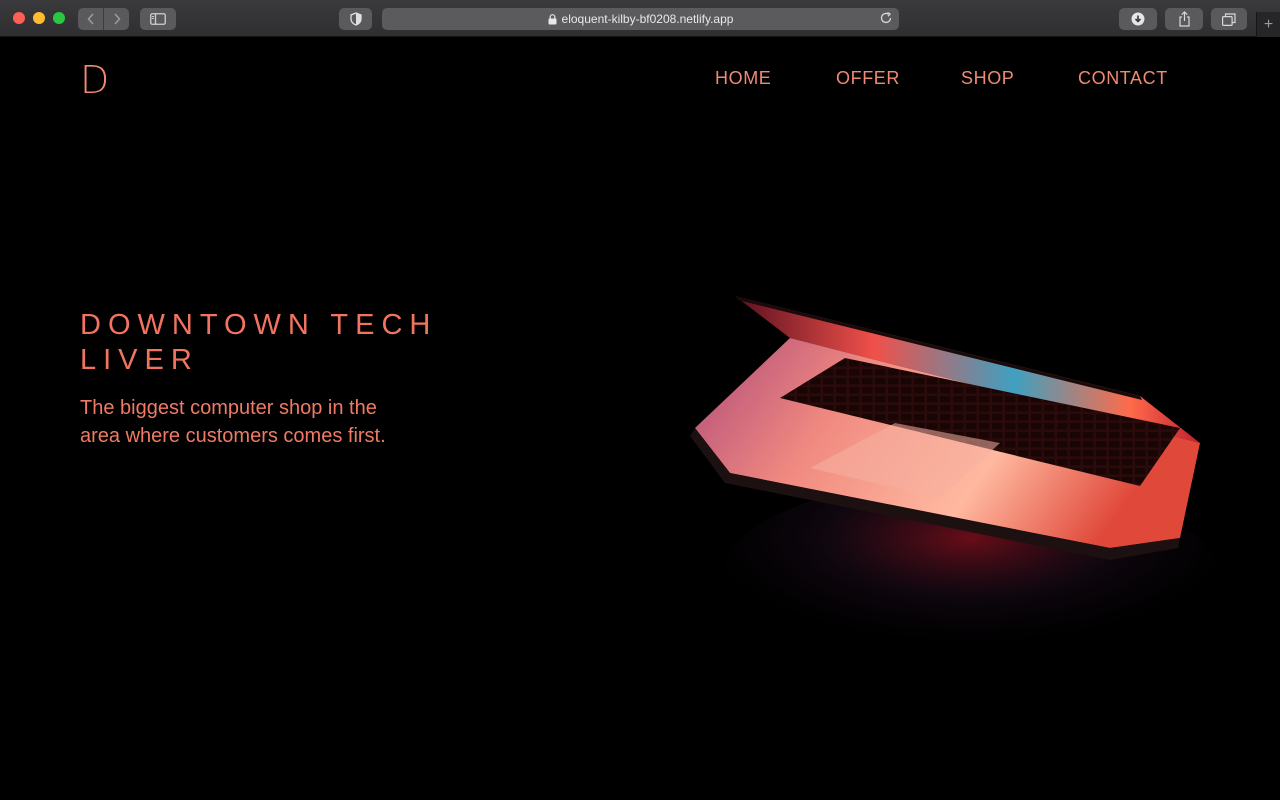 This screenshot has height=800, width=1280. I want to click on share-button, so click(1184, 19).